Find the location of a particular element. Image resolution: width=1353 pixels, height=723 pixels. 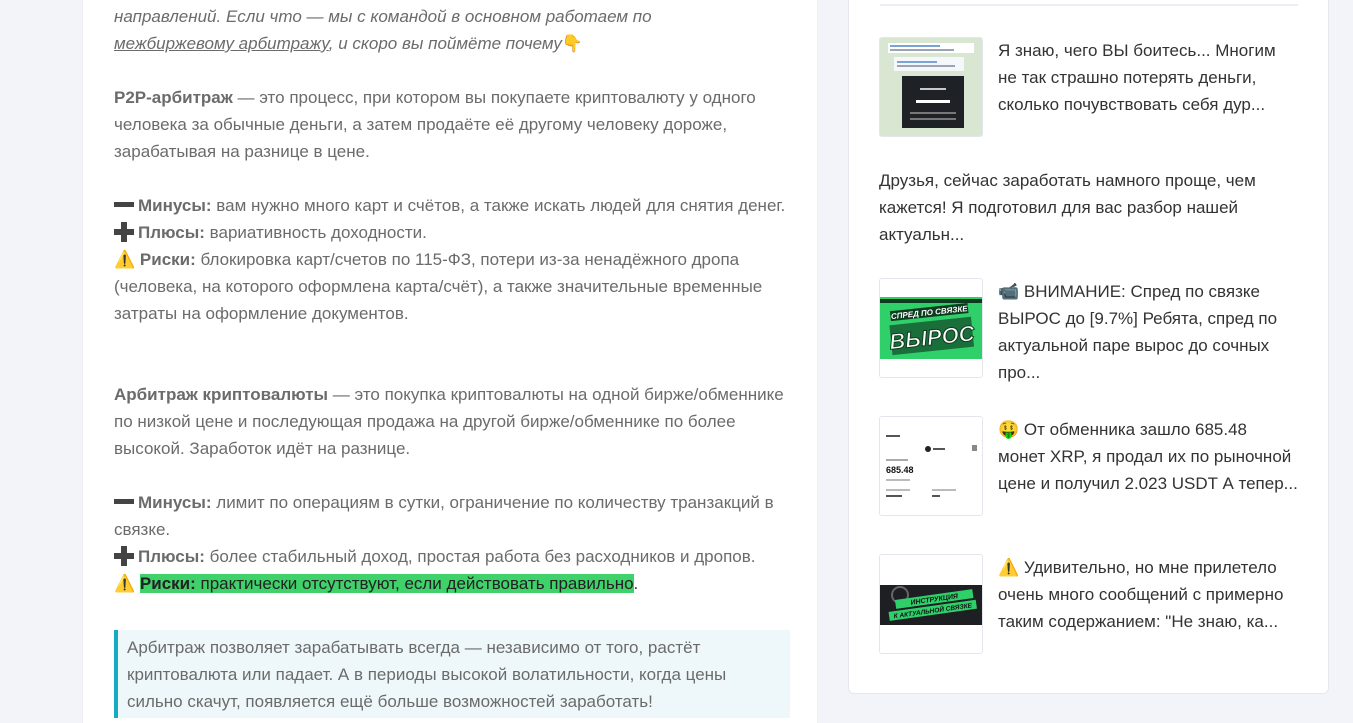

thumb-amount: 685.48 is located at coordinates (900, 470).